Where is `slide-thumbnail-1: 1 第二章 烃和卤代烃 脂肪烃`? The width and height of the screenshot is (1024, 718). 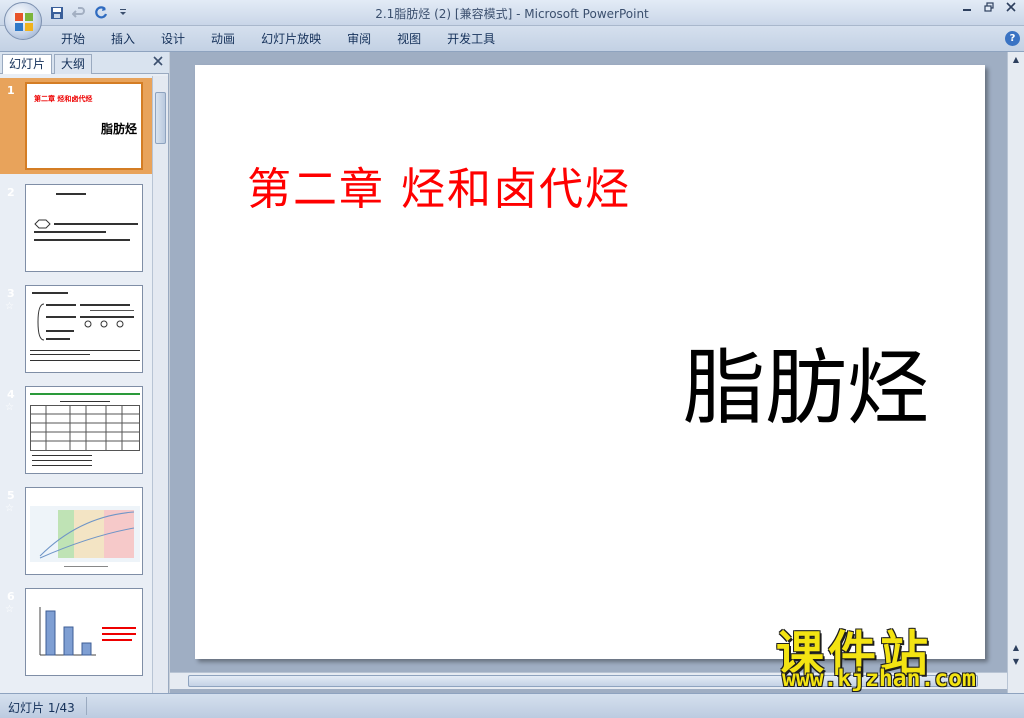
slide-thumbnail-1: 1 第二章 烃和卤代烃 脂肪烃 is located at coordinates (76, 126).